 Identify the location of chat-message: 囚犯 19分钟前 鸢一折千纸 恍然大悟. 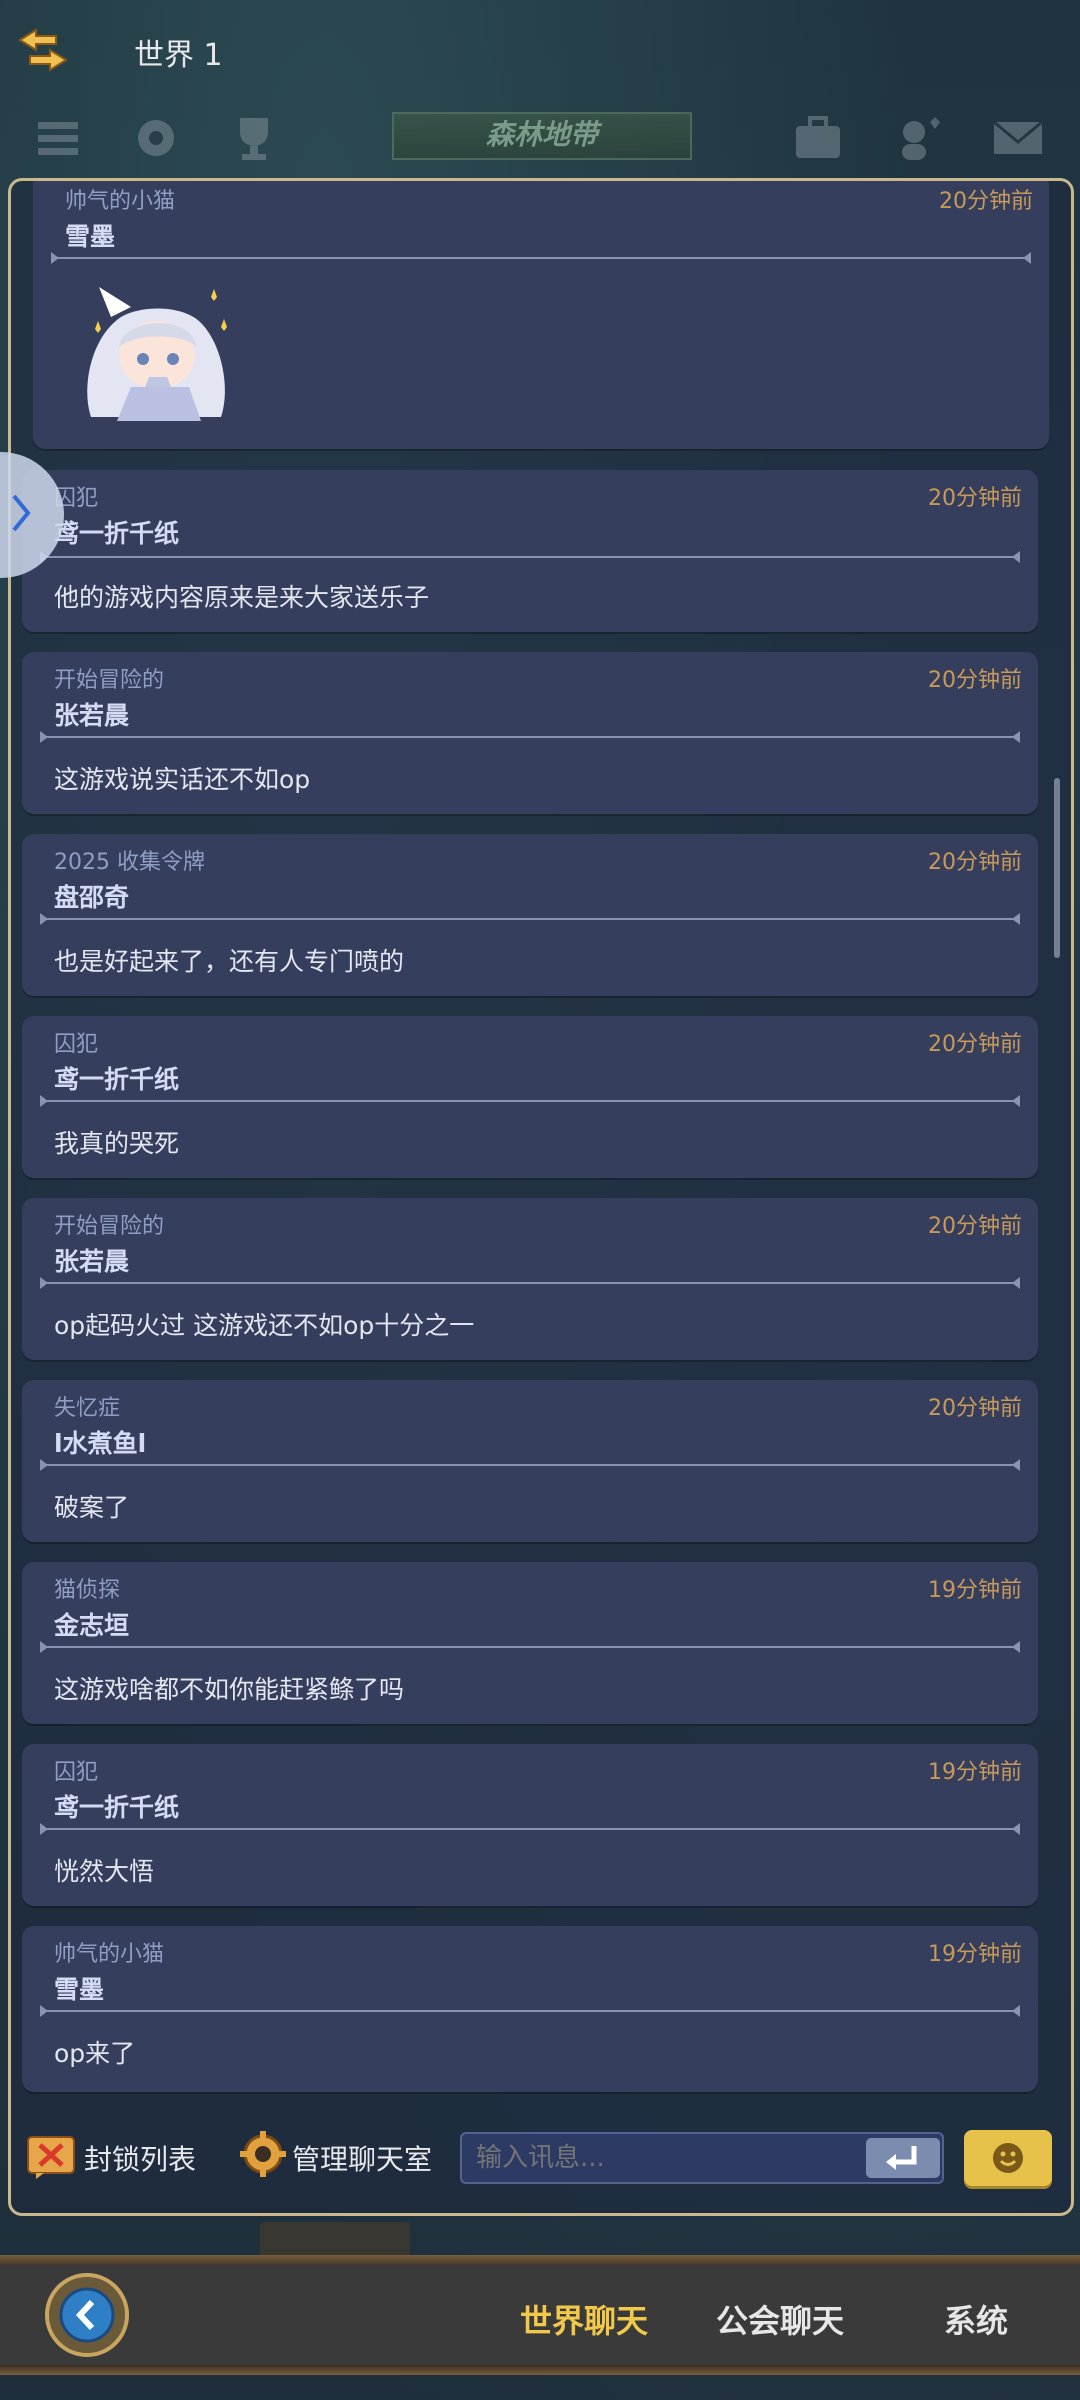
(530, 1825).